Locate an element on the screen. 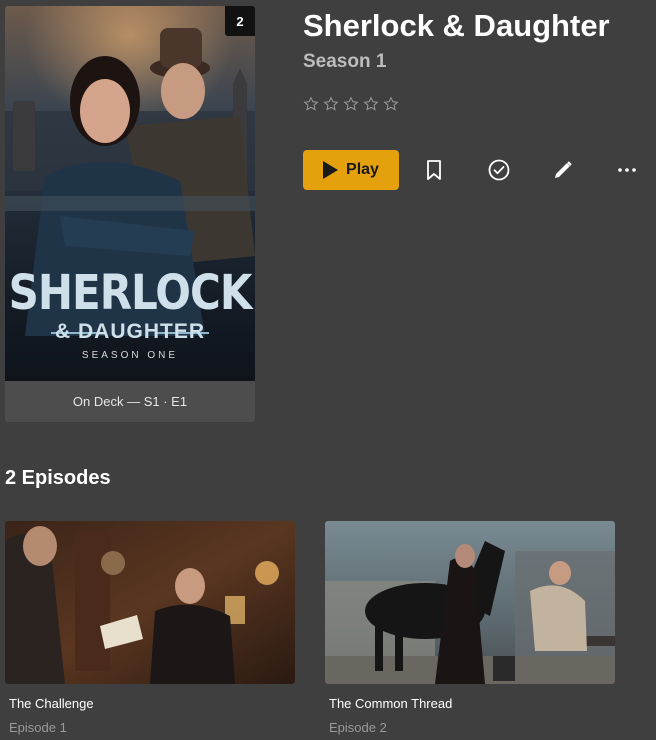 The width and height of the screenshot is (656, 740). edit-icon is located at coordinates (563, 170).